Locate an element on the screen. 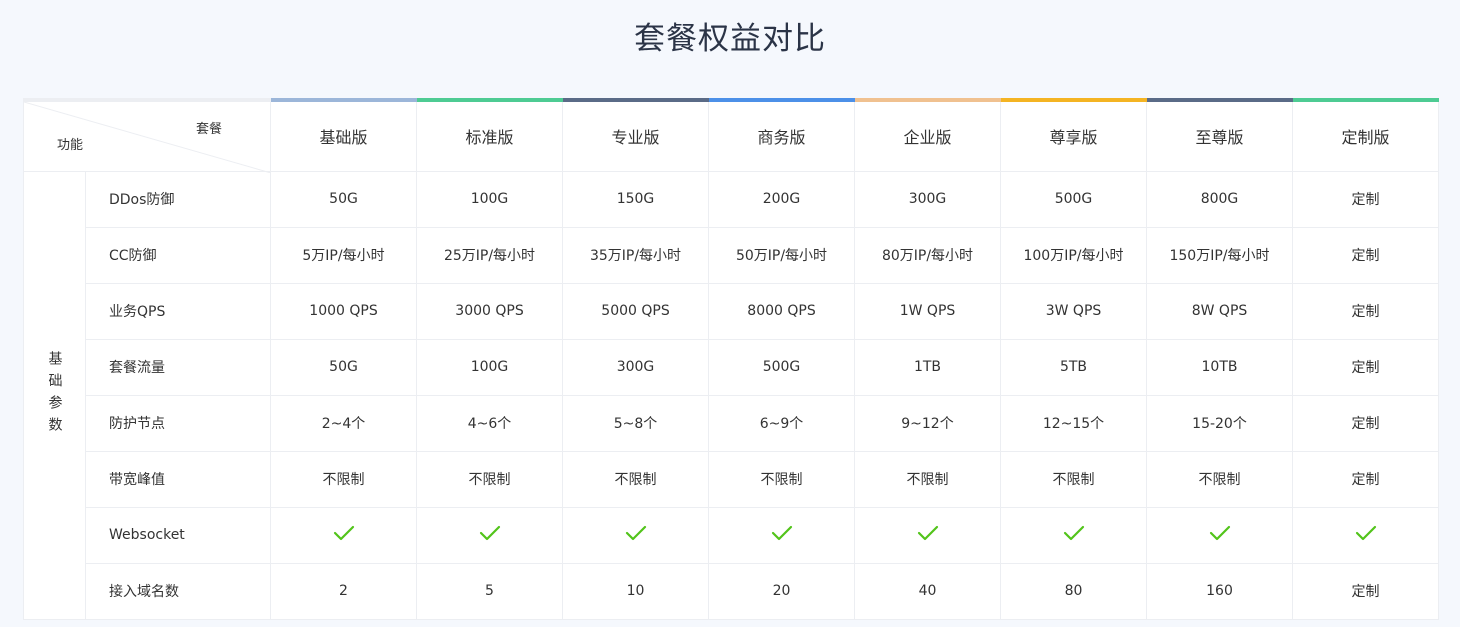 This screenshot has width=1460, height=627. table-cell: 15-20个 is located at coordinates (1219, 423).